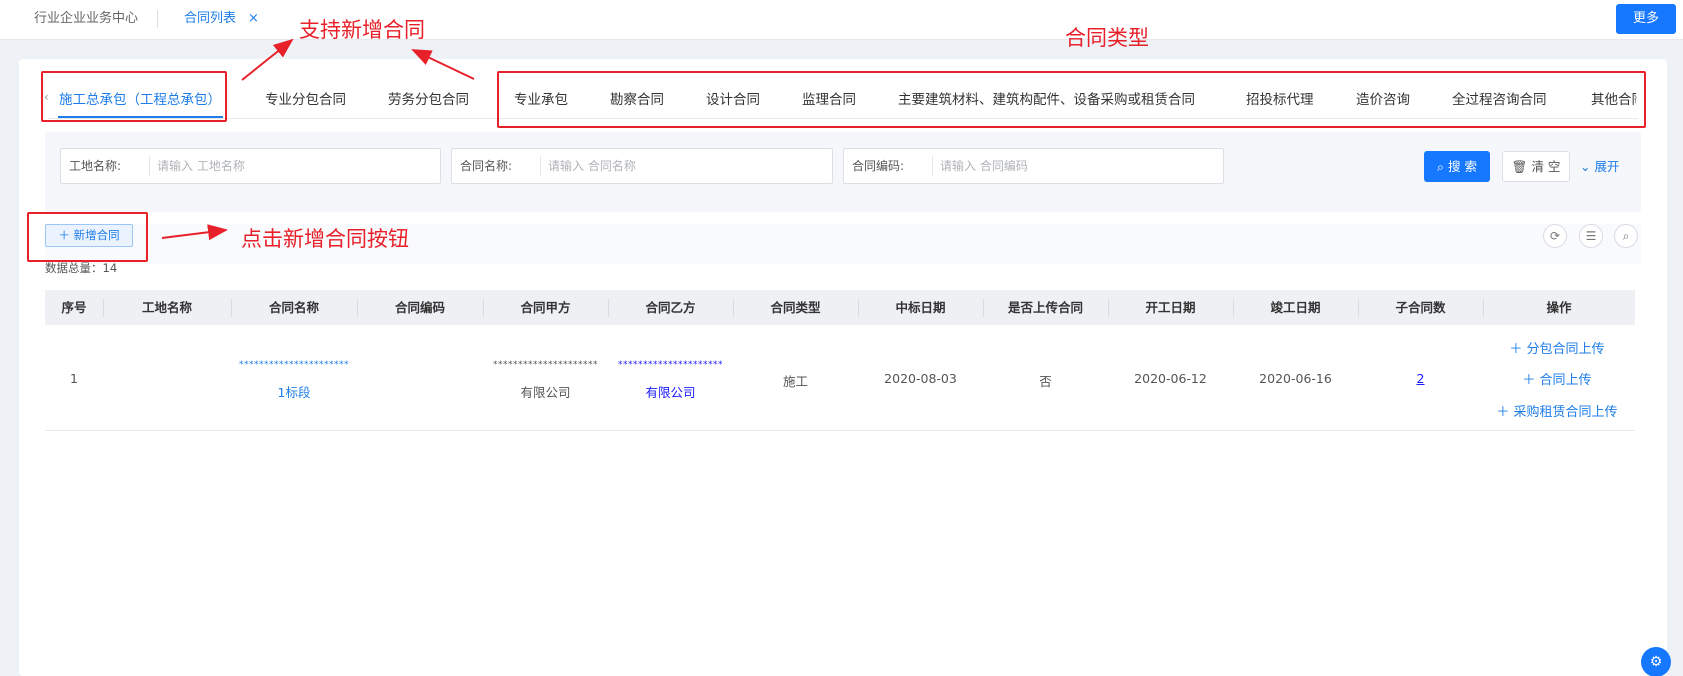  What do you see at coordinates (1656, 661) in the screenshot?
I see `settings-gear-icon: ⚙` at bounding box center [1656, 661].